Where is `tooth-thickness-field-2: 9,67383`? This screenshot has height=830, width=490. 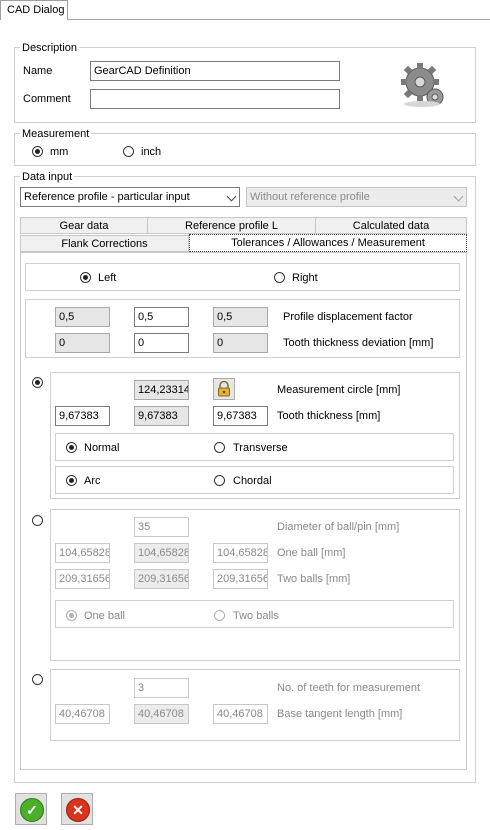
tooth-thickness-field-2: 9,67383 is located at coordinates (161, 416).